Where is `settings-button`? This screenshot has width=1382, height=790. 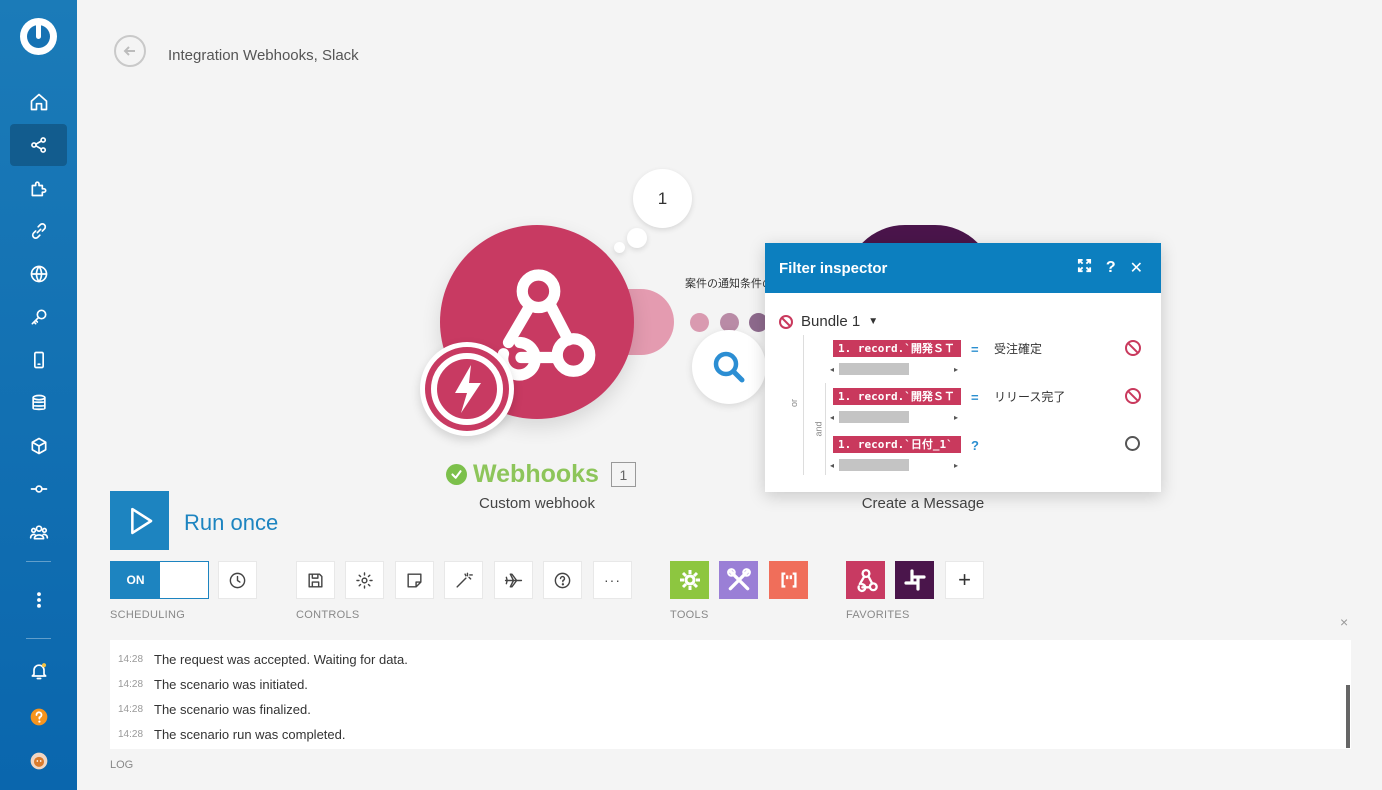 settings-button is located at coordinates (364, 580).